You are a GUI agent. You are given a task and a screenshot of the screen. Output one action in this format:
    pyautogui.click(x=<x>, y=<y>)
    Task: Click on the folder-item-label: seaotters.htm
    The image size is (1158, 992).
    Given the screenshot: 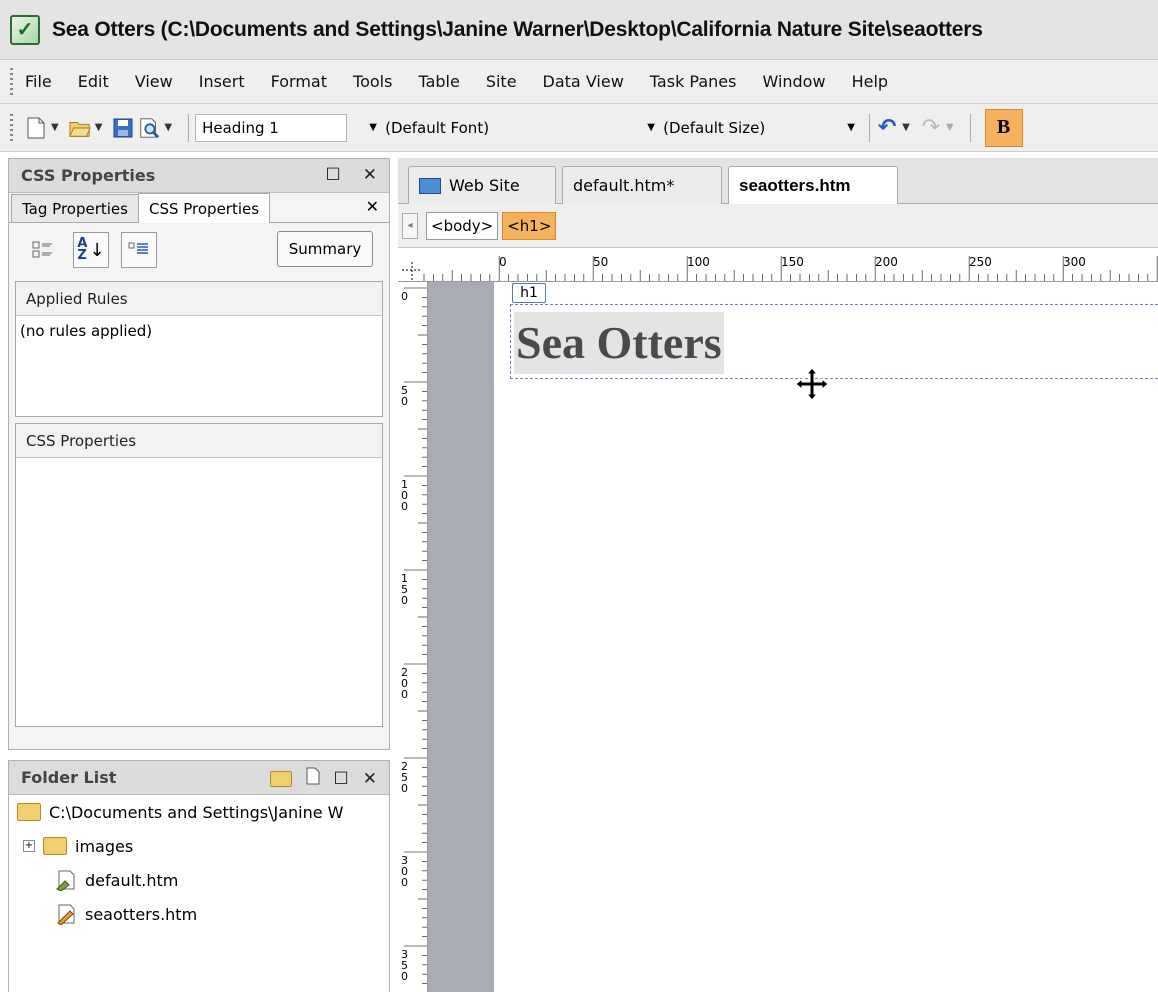 What is the action you would take?
    pyautogui.click(x=141, y=914)
    